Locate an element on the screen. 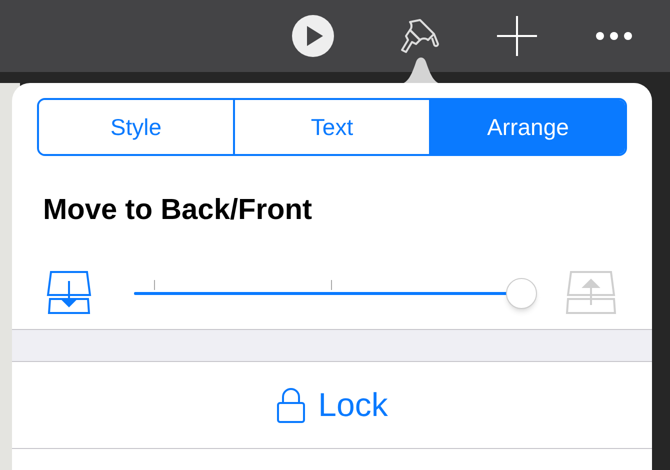  section-title: Move to Back/Front is located at coordinates (178, 210).